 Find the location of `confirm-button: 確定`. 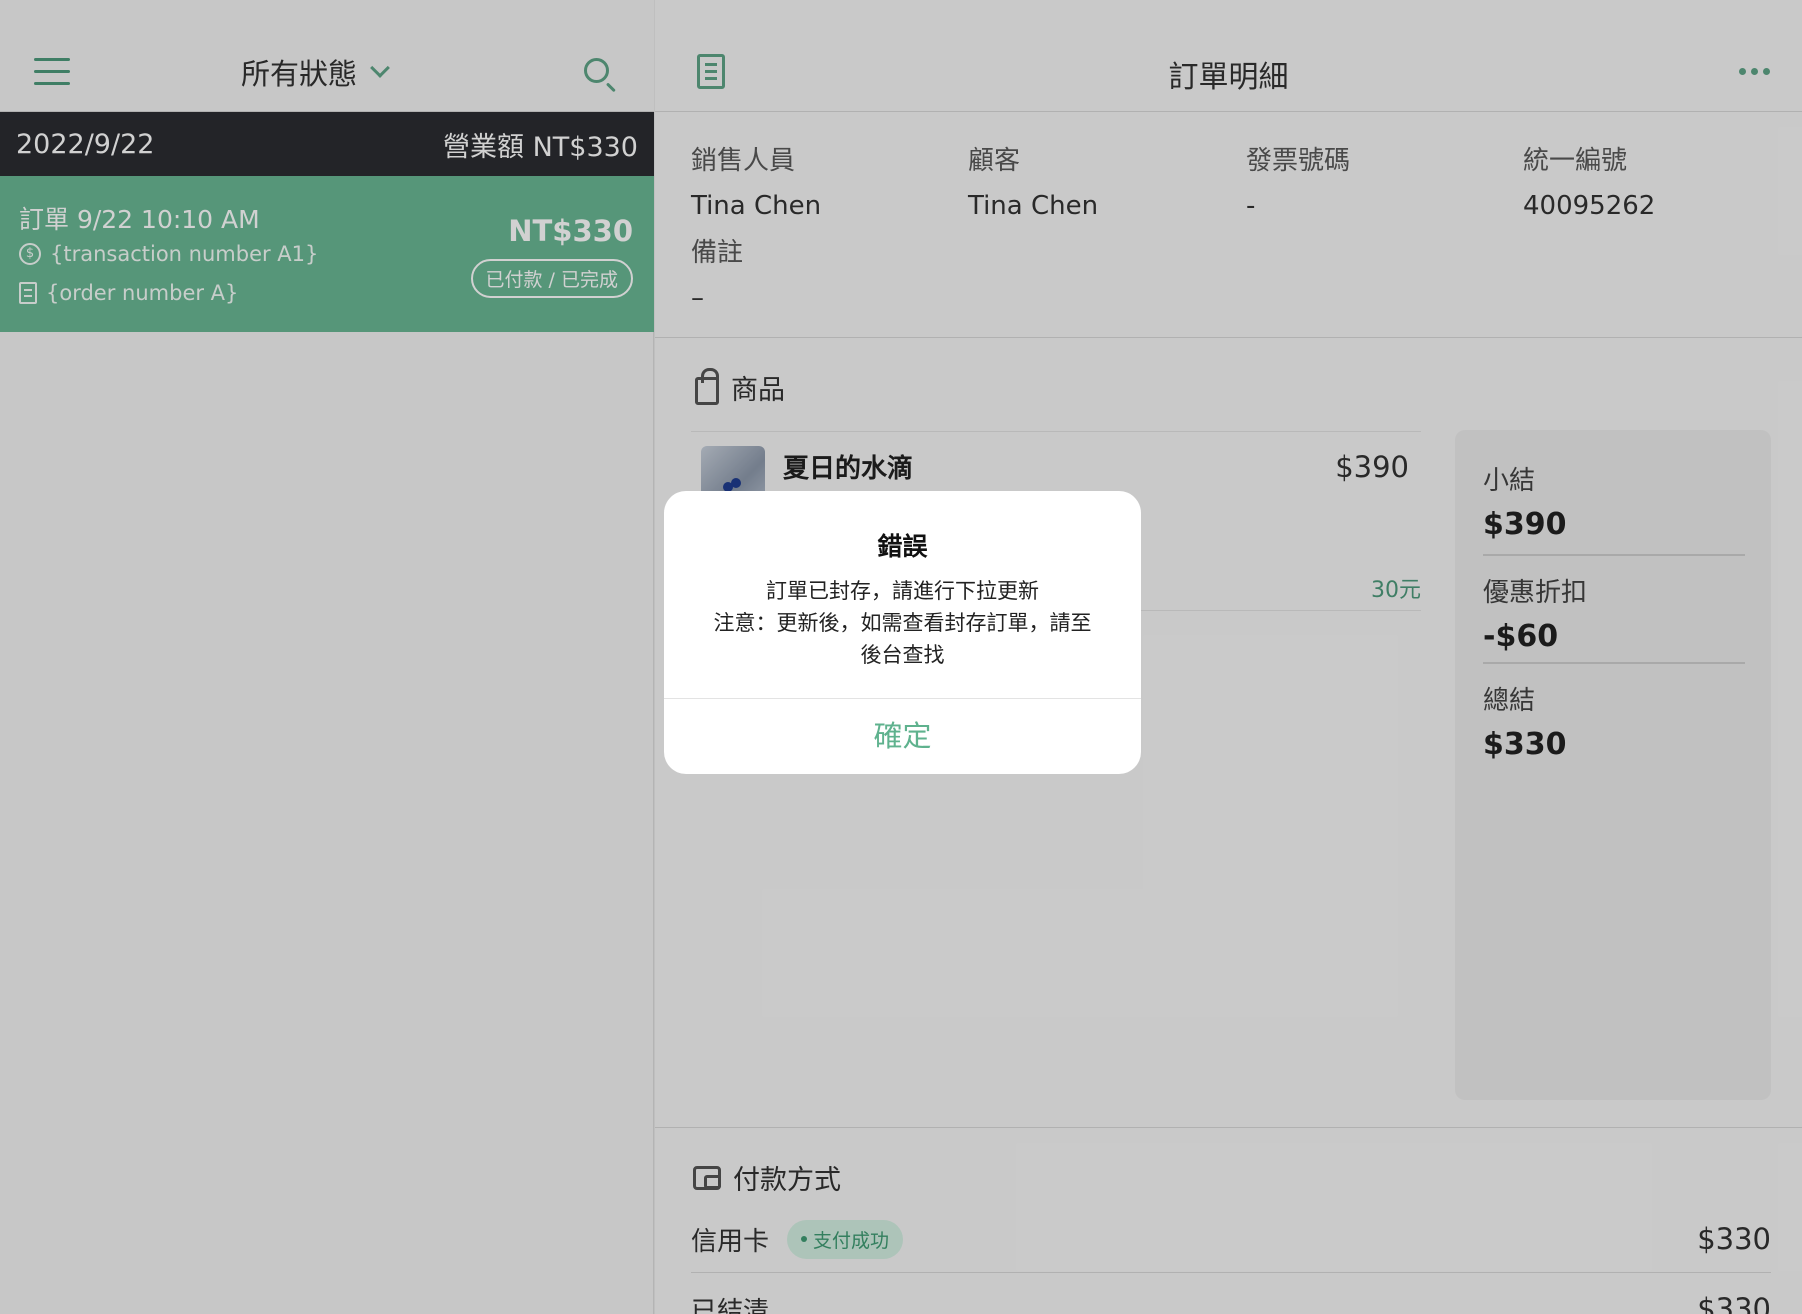

confirm-button: 確定 is located at coordinates (902, 736).